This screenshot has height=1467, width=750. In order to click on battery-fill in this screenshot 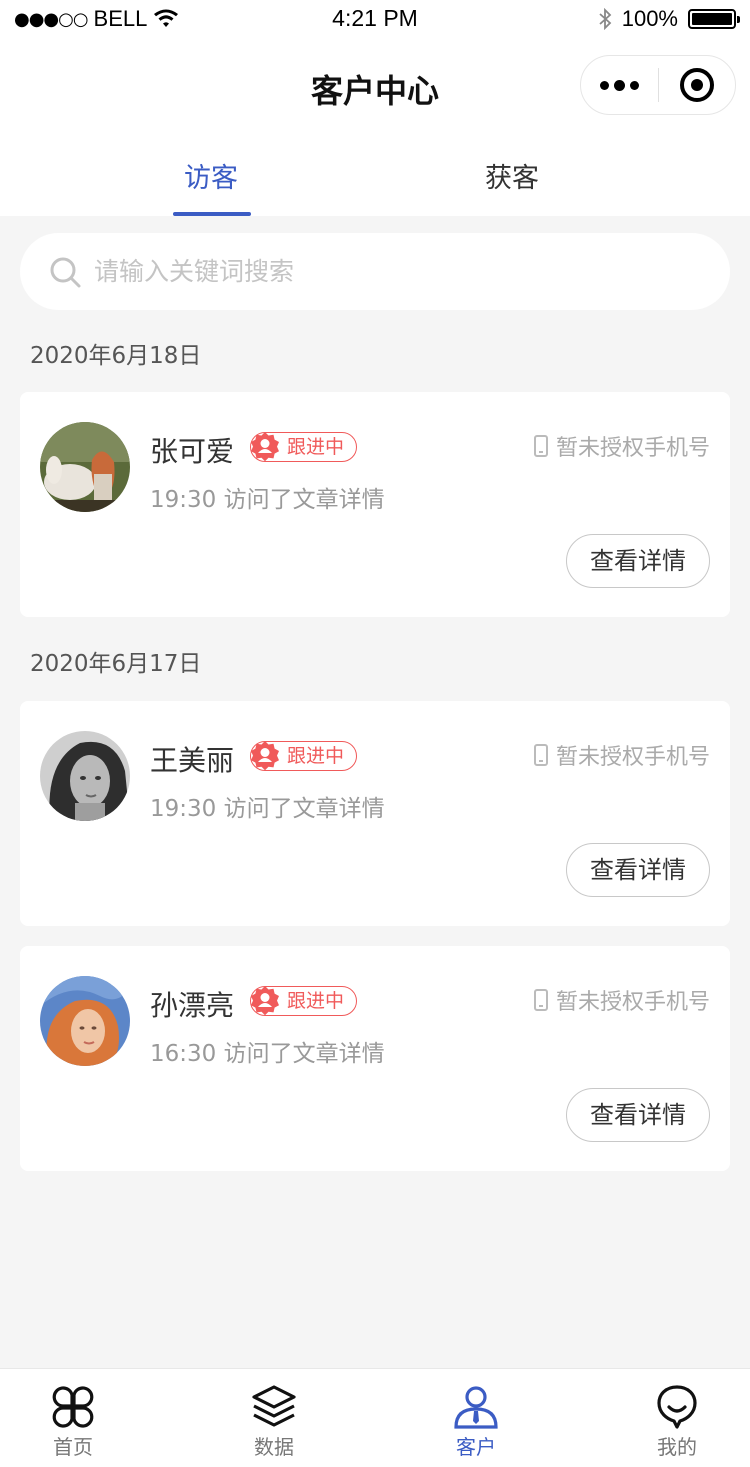, I will do `click(712, 19)`.